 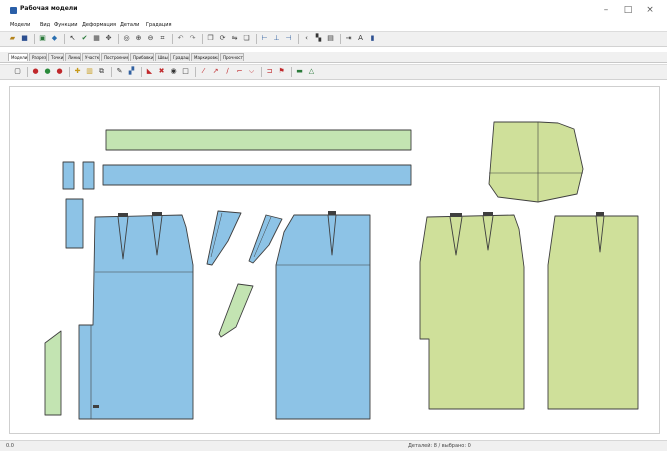 I want to click on ruler-icon: ▞, so click(x=131, y=71).